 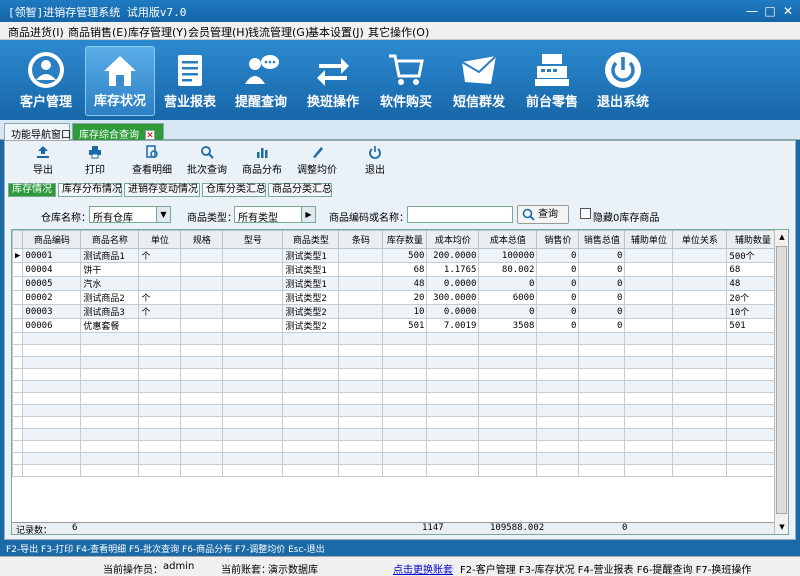 I want to click on table-cell: 0.0000, so click(x=453, y=311).